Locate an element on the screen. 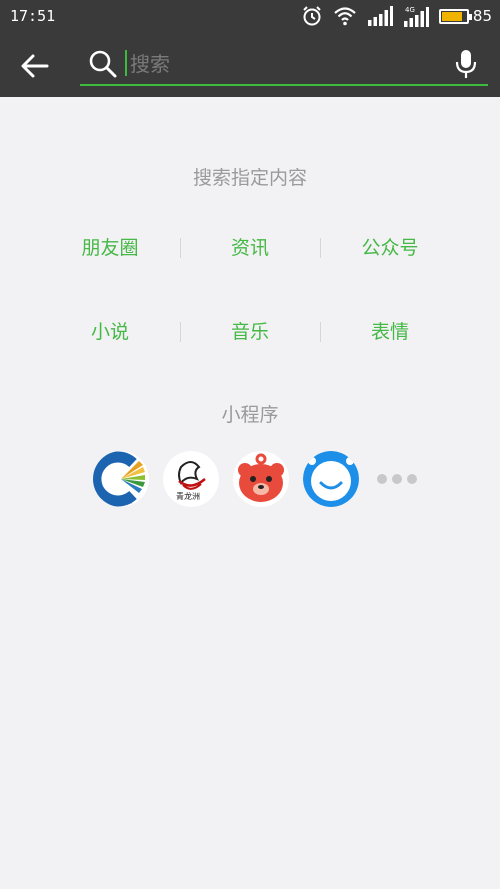 The width and height of the screenshot is (500, 889). more-dots-icon is located at coordinates (397, 479).